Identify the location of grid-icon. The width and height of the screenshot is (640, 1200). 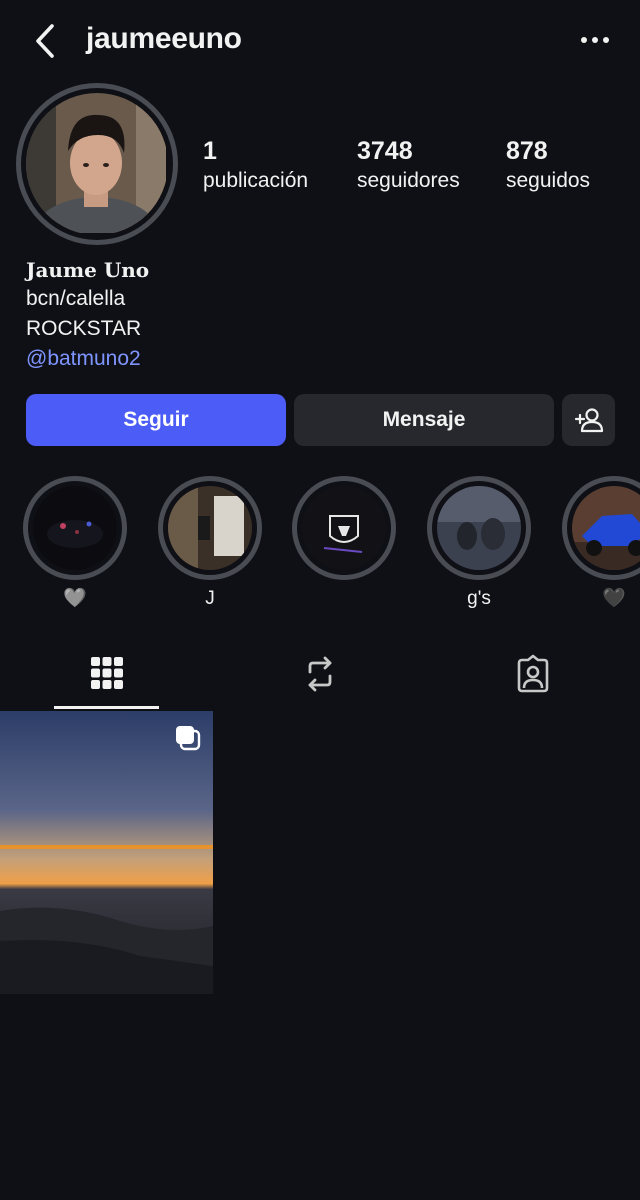
(106, 673).